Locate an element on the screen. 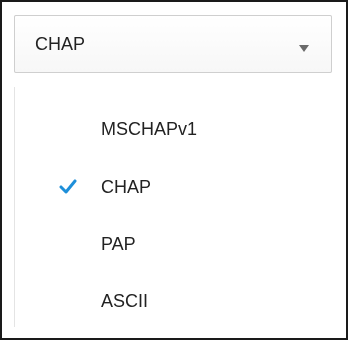 The width and height of the screenshot is (348, 340). option-mschapv1: MSCHAPv1 is located at coordinates (174, 129).